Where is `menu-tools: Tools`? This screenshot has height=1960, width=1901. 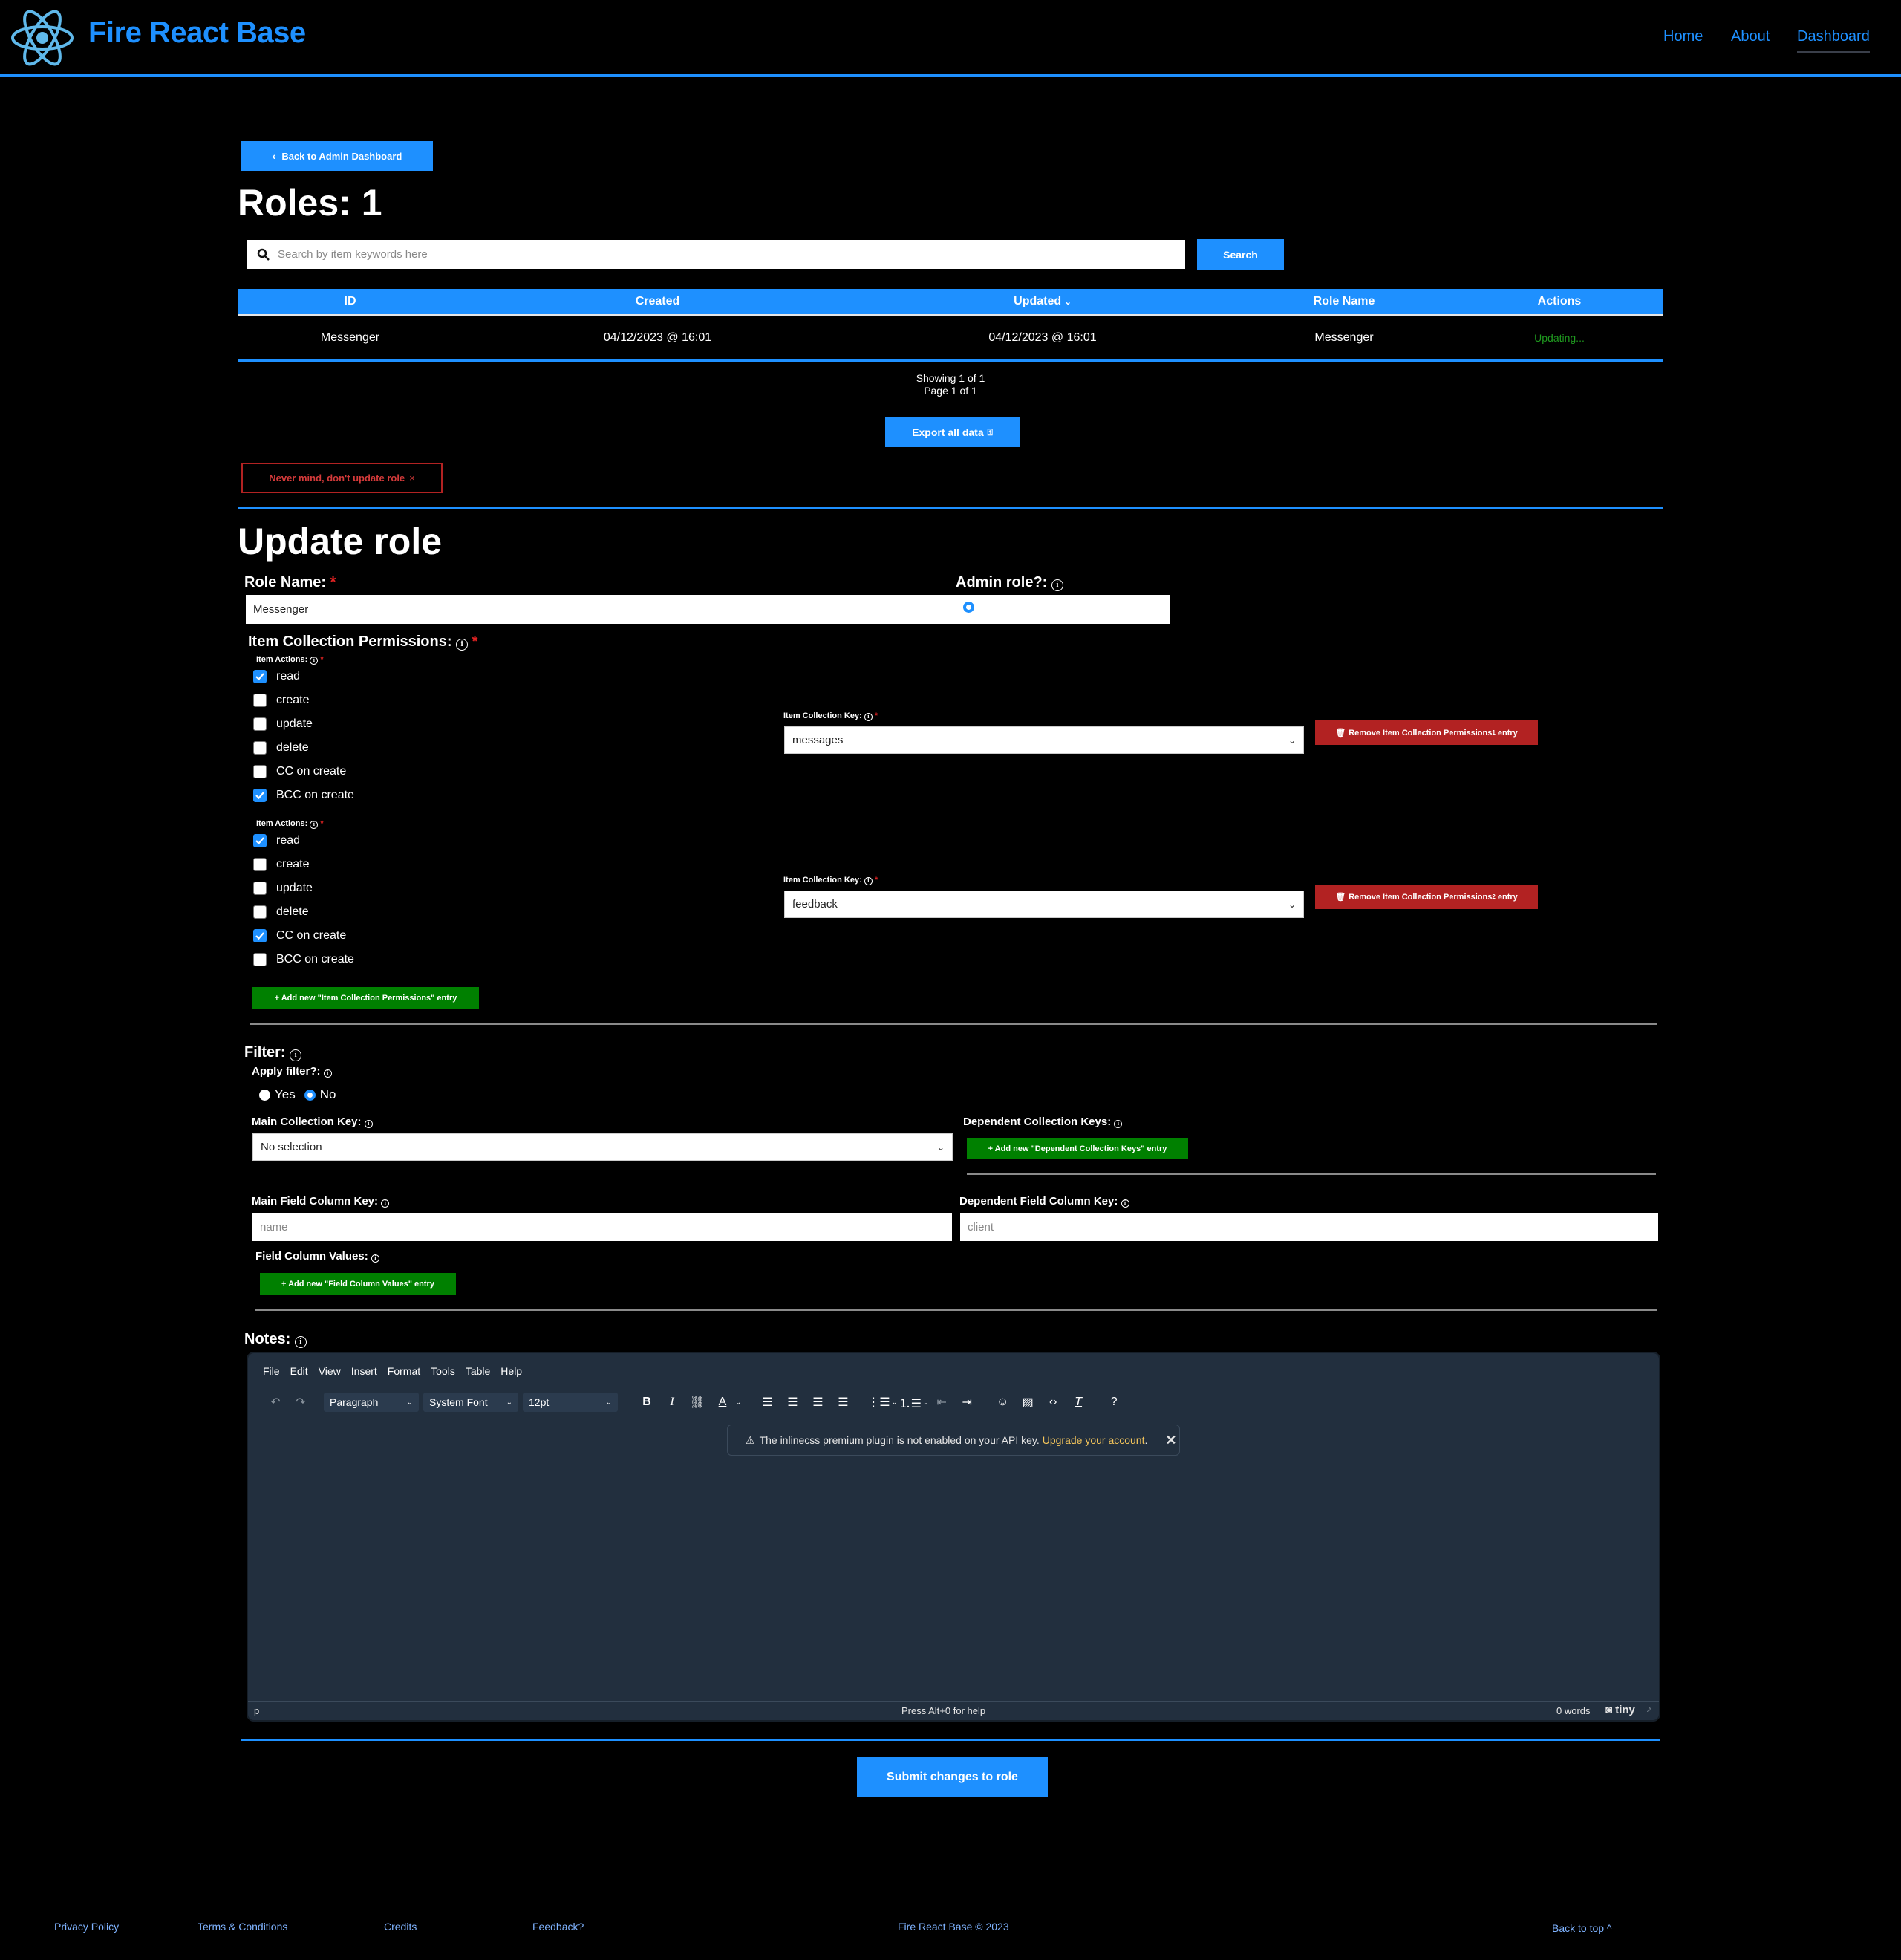 menu-tools: Tools is located at coordinates (443, 1371).